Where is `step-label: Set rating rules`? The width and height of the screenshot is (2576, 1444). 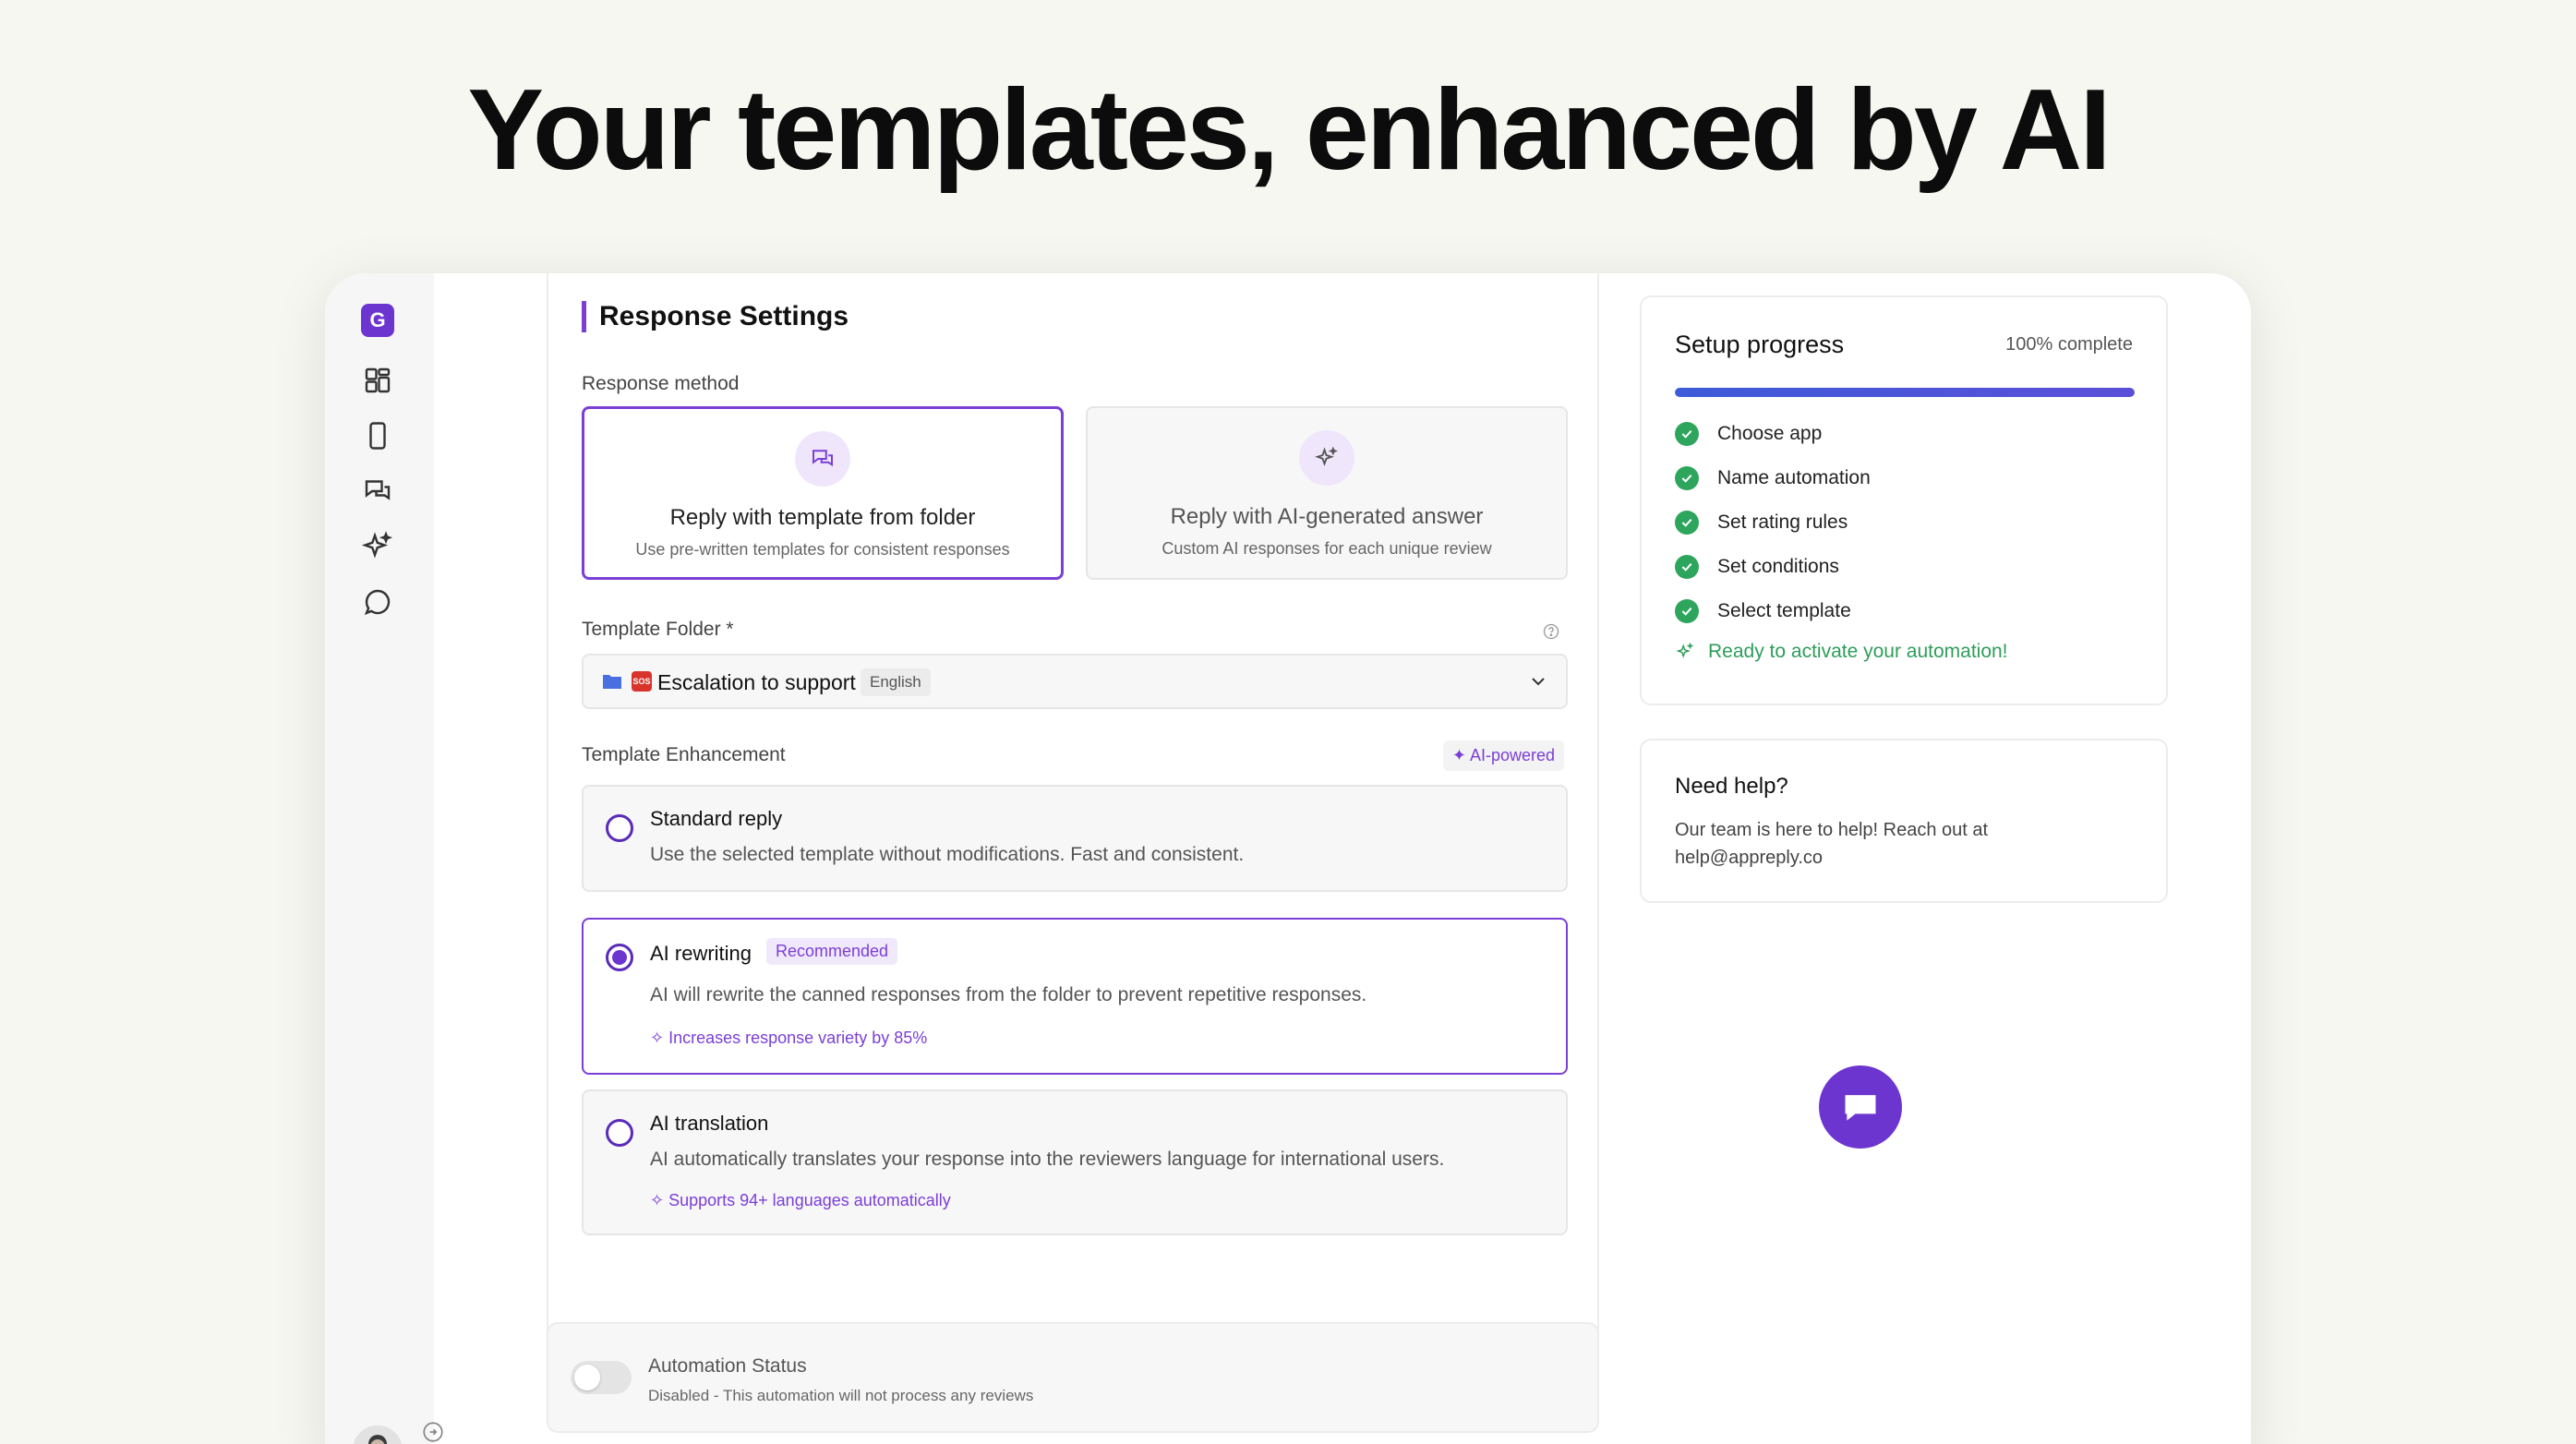
step-label: Set rating rules is located at coordinates (1782, 522).